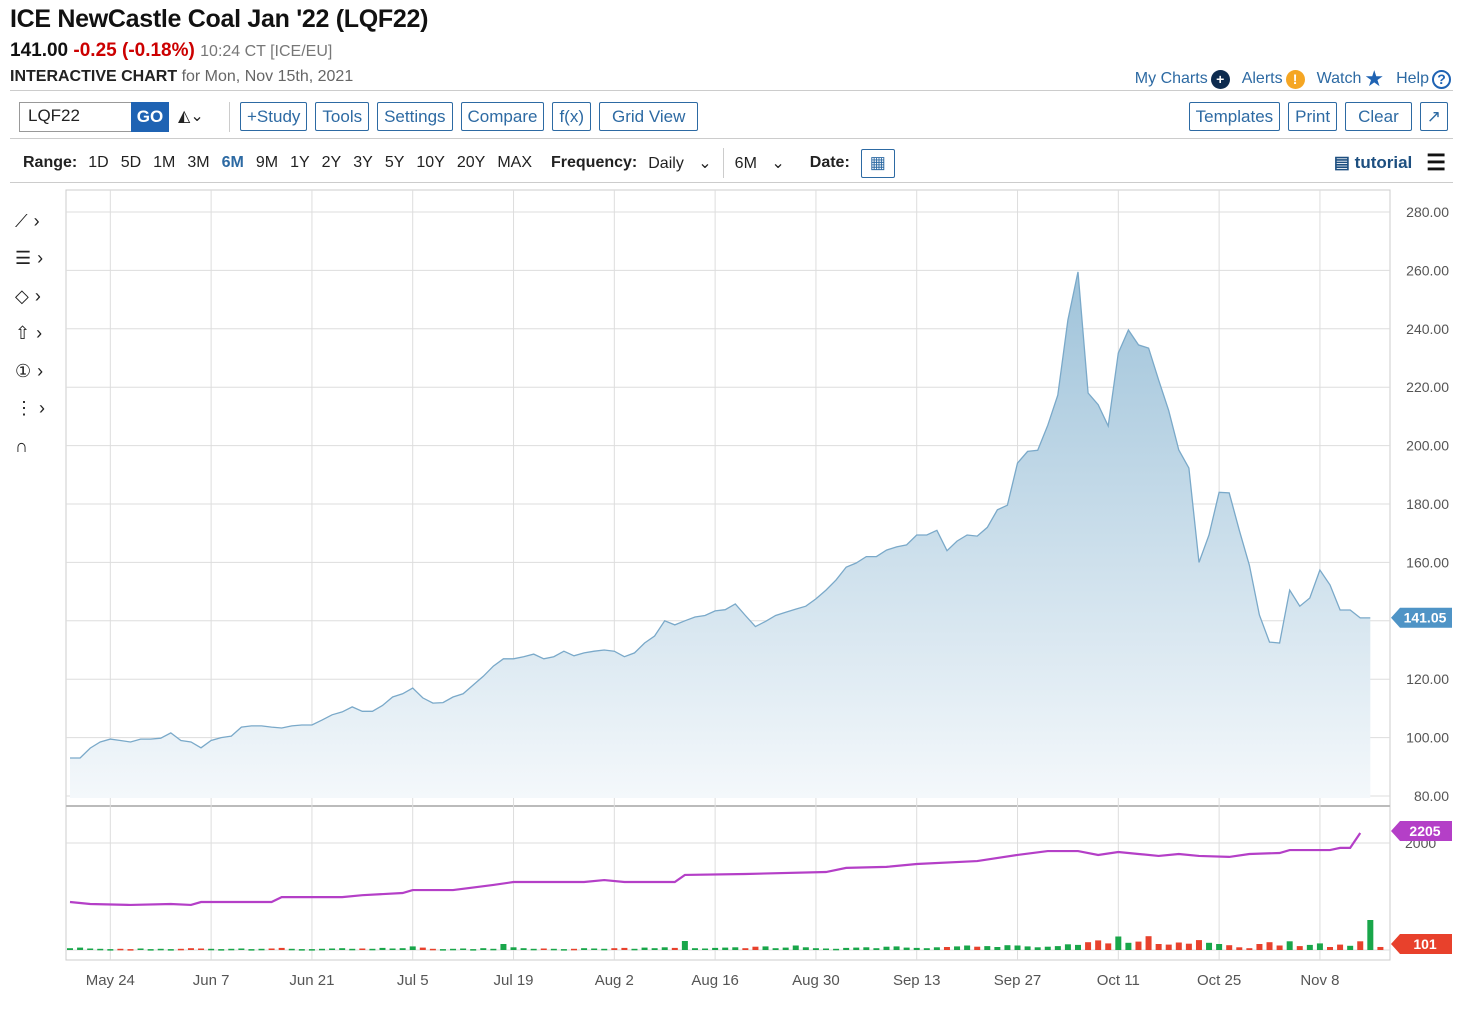 Image resolution: width=1461 pixels, height=1013 pixels. Describe the element at coordinates (415, 116) in the screenshot. I see `settings-button: Settings` at that location.